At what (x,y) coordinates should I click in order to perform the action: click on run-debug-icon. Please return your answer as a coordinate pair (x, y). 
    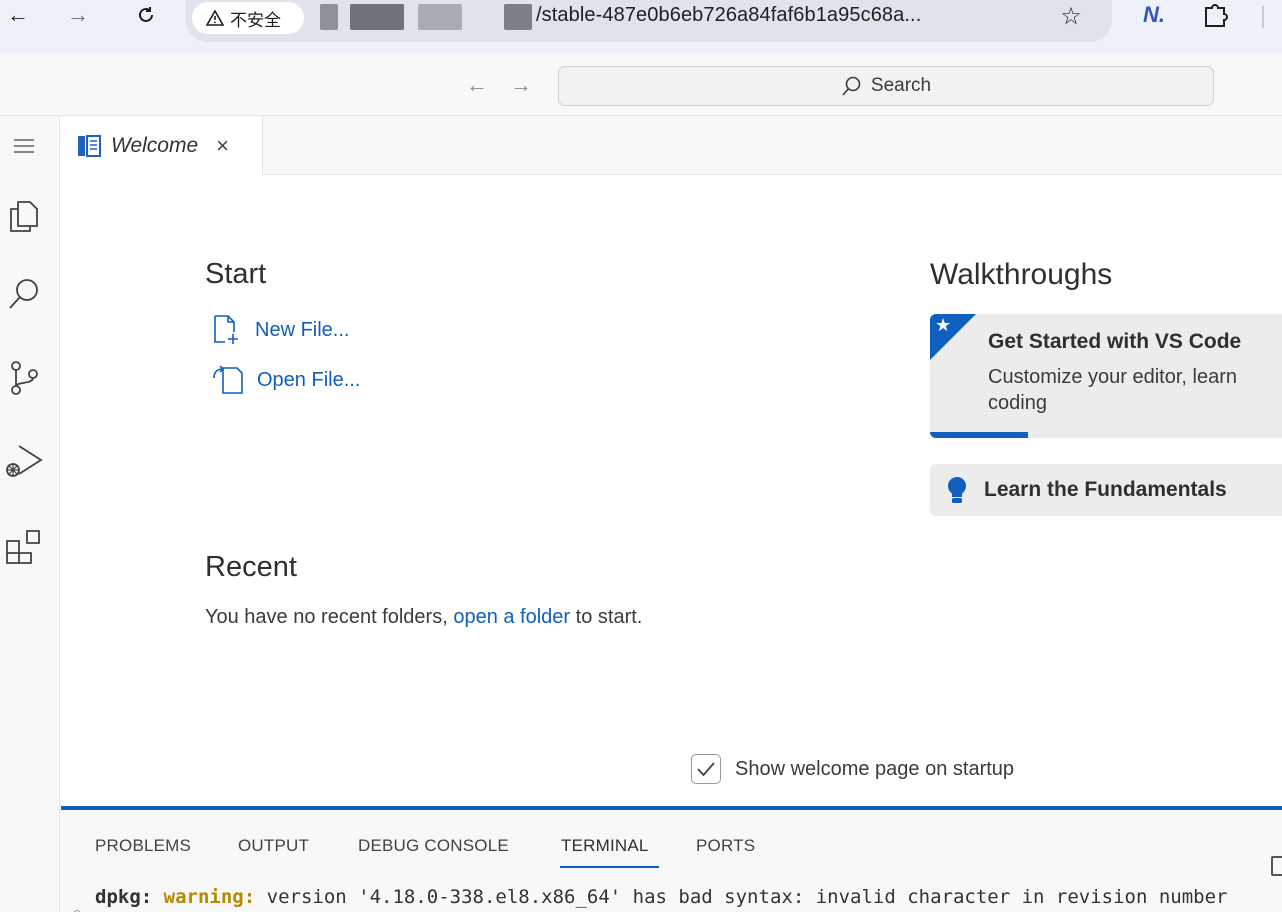
    Looking at the image, I should click on (24, 461).